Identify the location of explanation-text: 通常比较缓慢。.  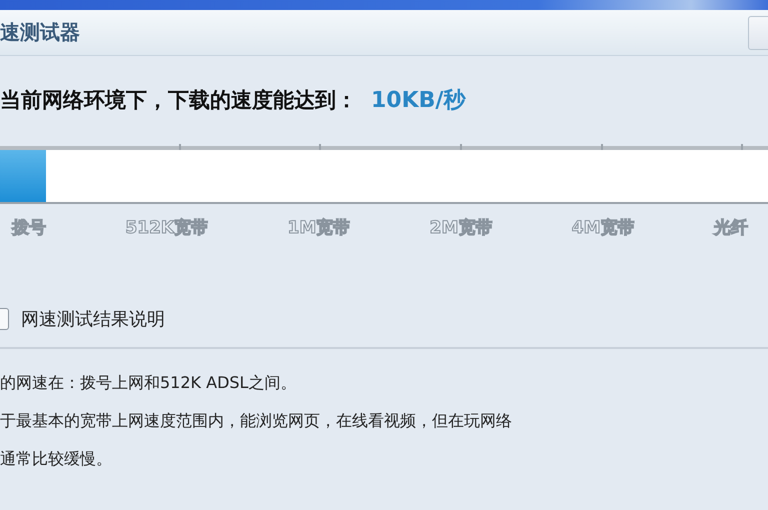
(56, 459).